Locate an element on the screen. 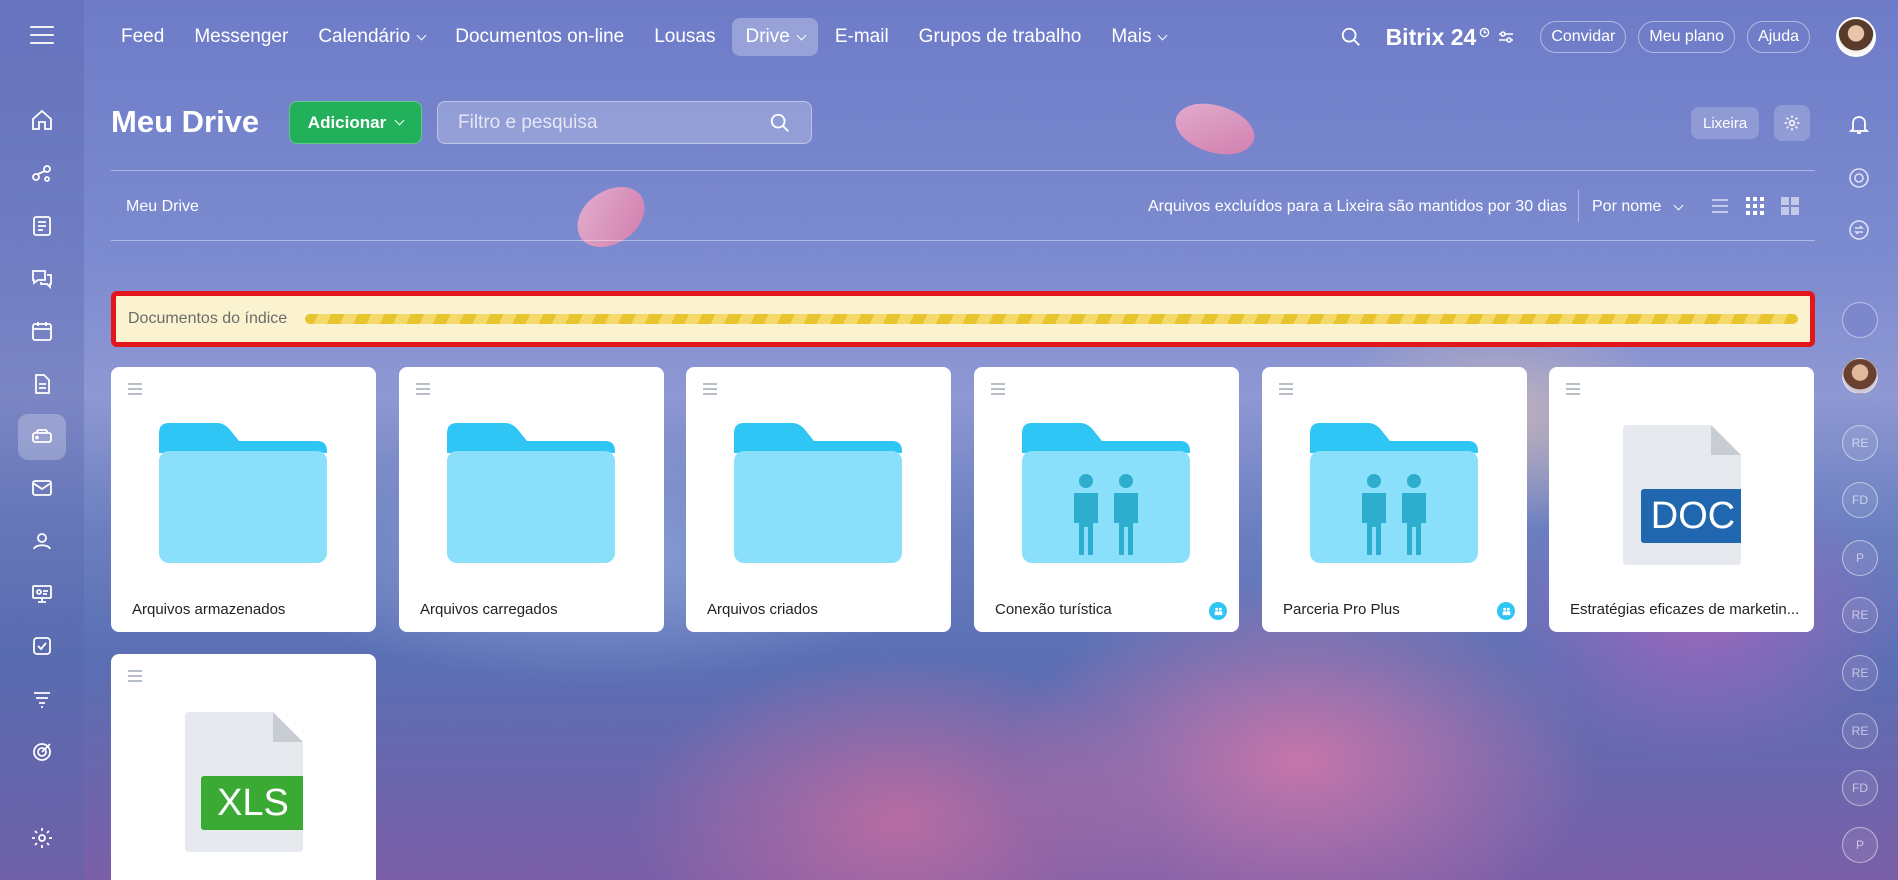  user-avatar is located at coordinates (1856, 37).